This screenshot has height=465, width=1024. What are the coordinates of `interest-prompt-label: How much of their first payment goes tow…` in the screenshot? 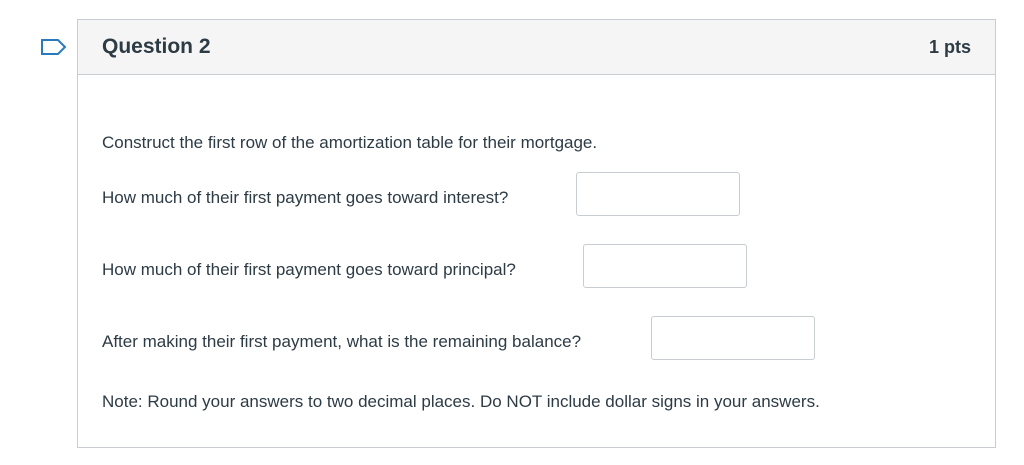 It's located at (305, 197).